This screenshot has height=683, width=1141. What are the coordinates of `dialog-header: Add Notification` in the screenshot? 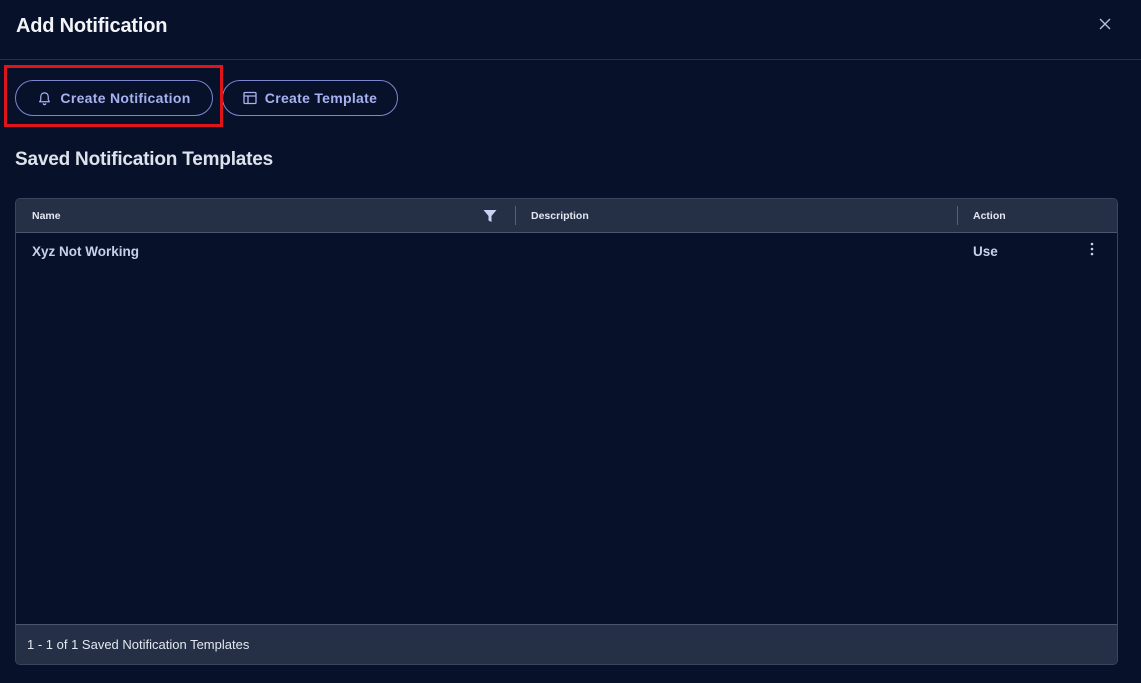 It's located at (570, 30).